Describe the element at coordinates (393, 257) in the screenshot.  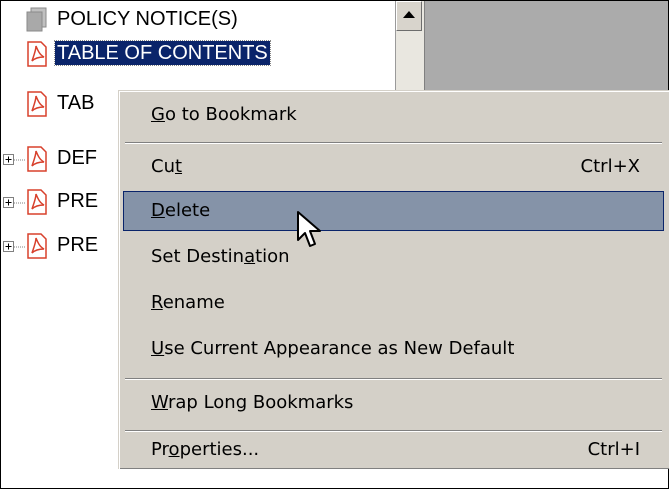
I see `menu-item-set-destination: Set Destination` at that location.